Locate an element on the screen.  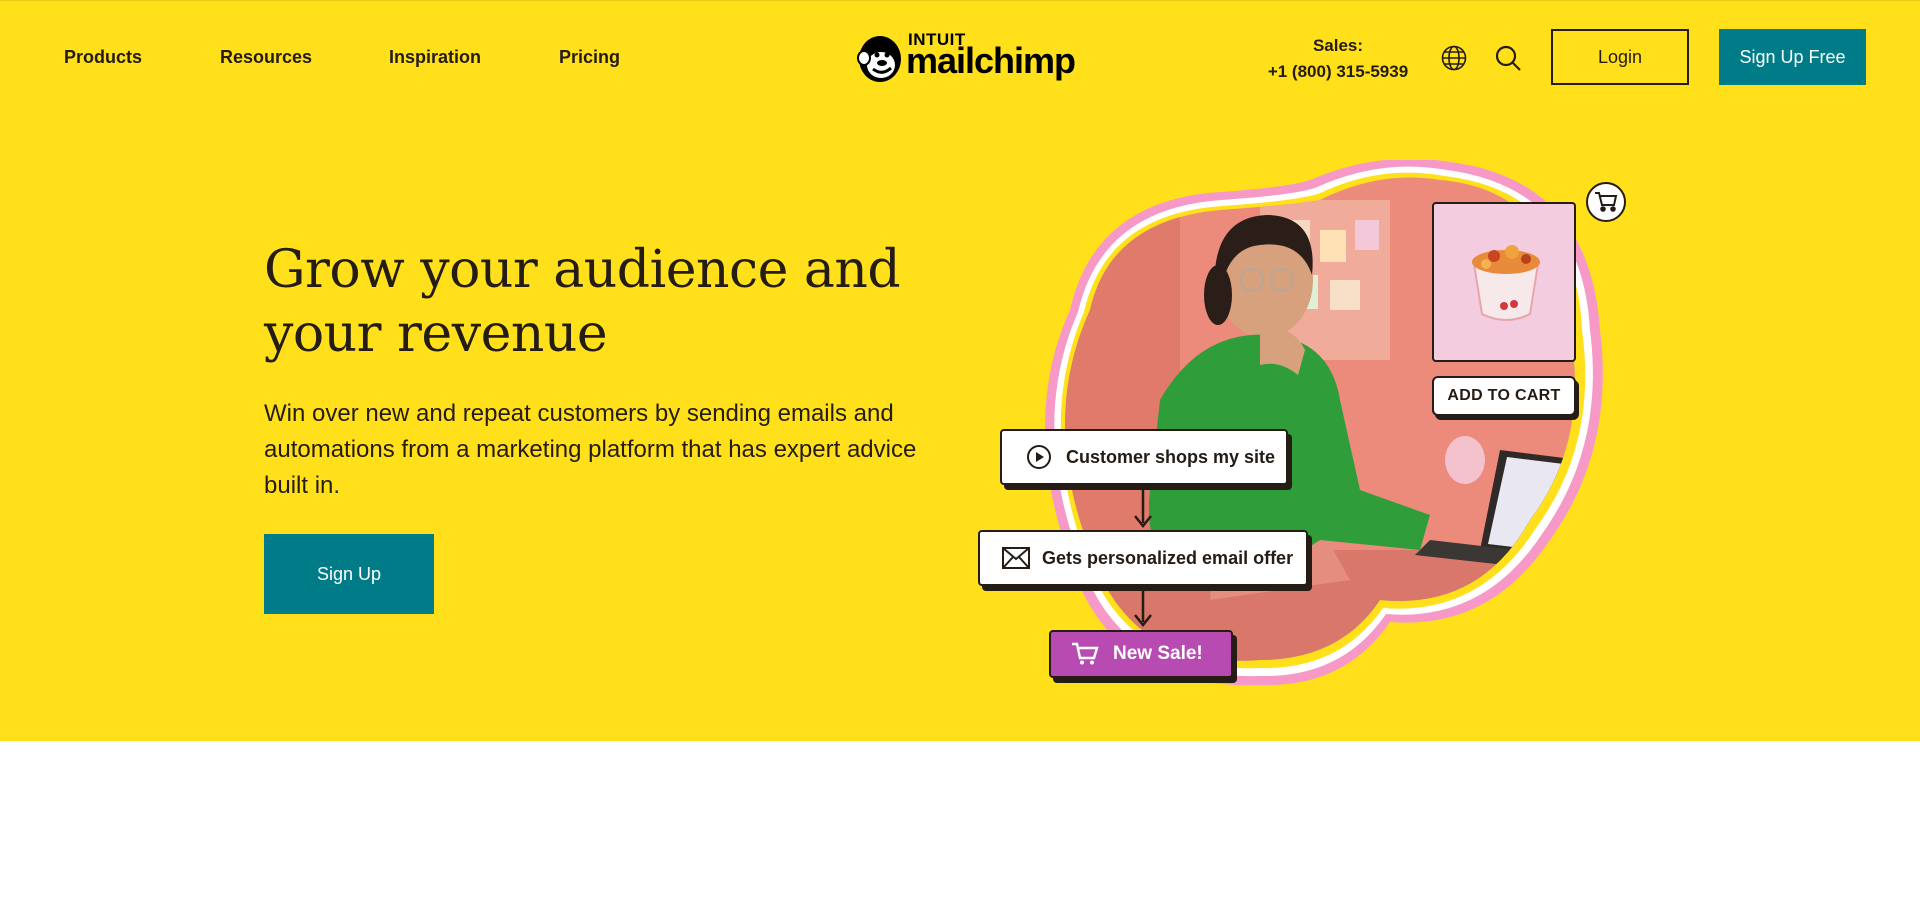
globe-icon is located at coordinates (1454, 58).